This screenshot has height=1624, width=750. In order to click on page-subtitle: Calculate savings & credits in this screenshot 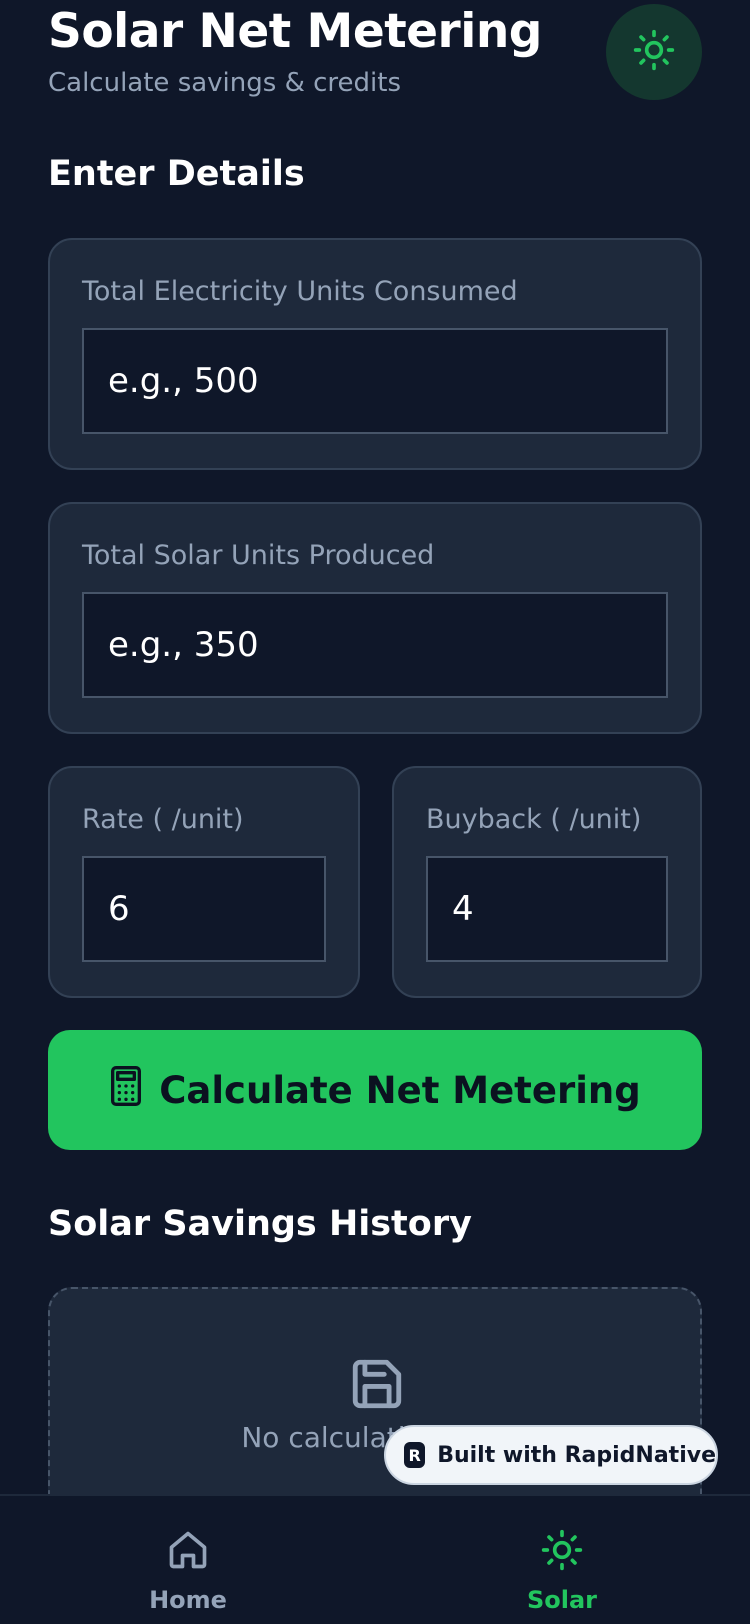, I will do `click(224, 83)`.